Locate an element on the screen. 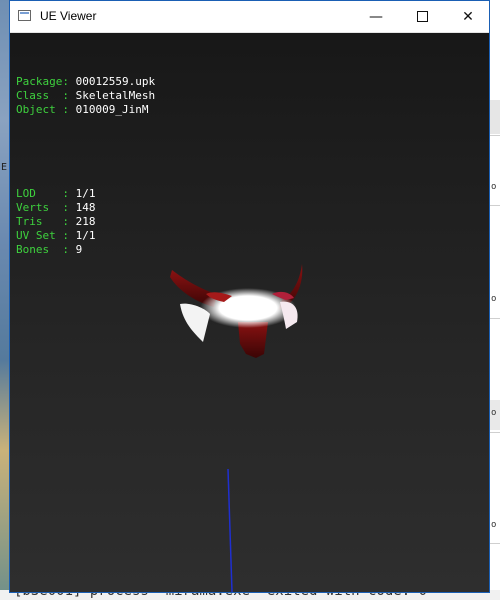 This screenshot has height=600, width=500. axis-line is located at coordinates (230, 530).